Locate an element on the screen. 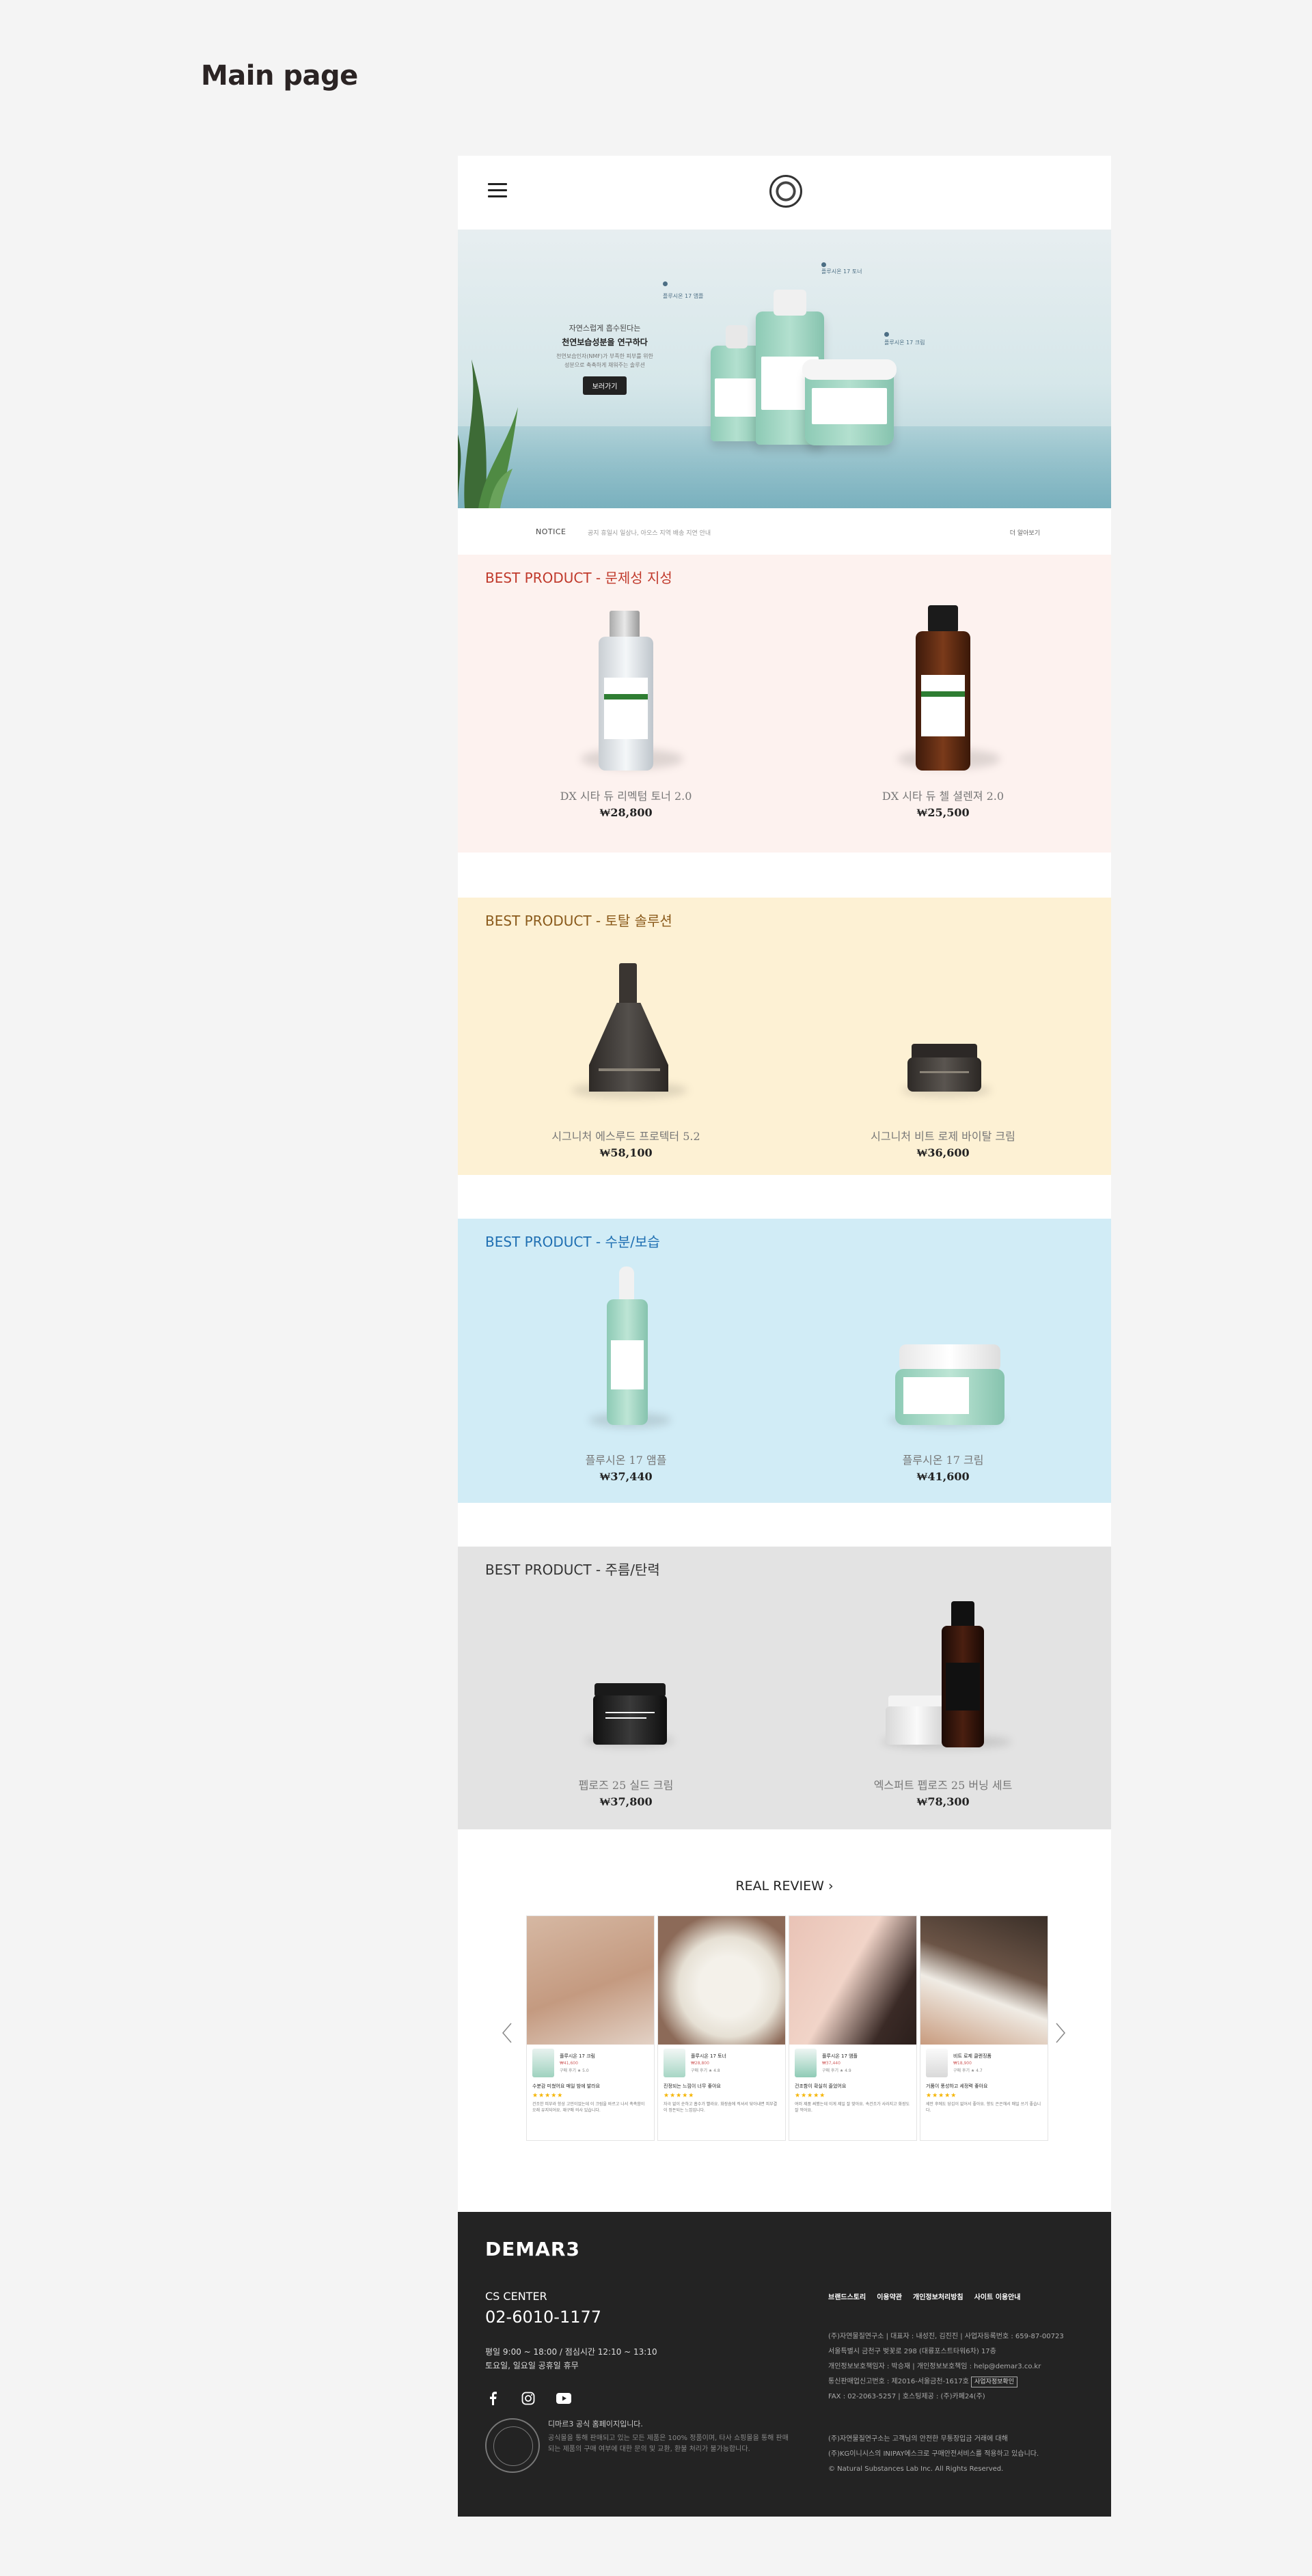  company-info-text: 통신판매업신고번호 : 제2016-서울금천-1617호 is located at coordinates (898, 2382).